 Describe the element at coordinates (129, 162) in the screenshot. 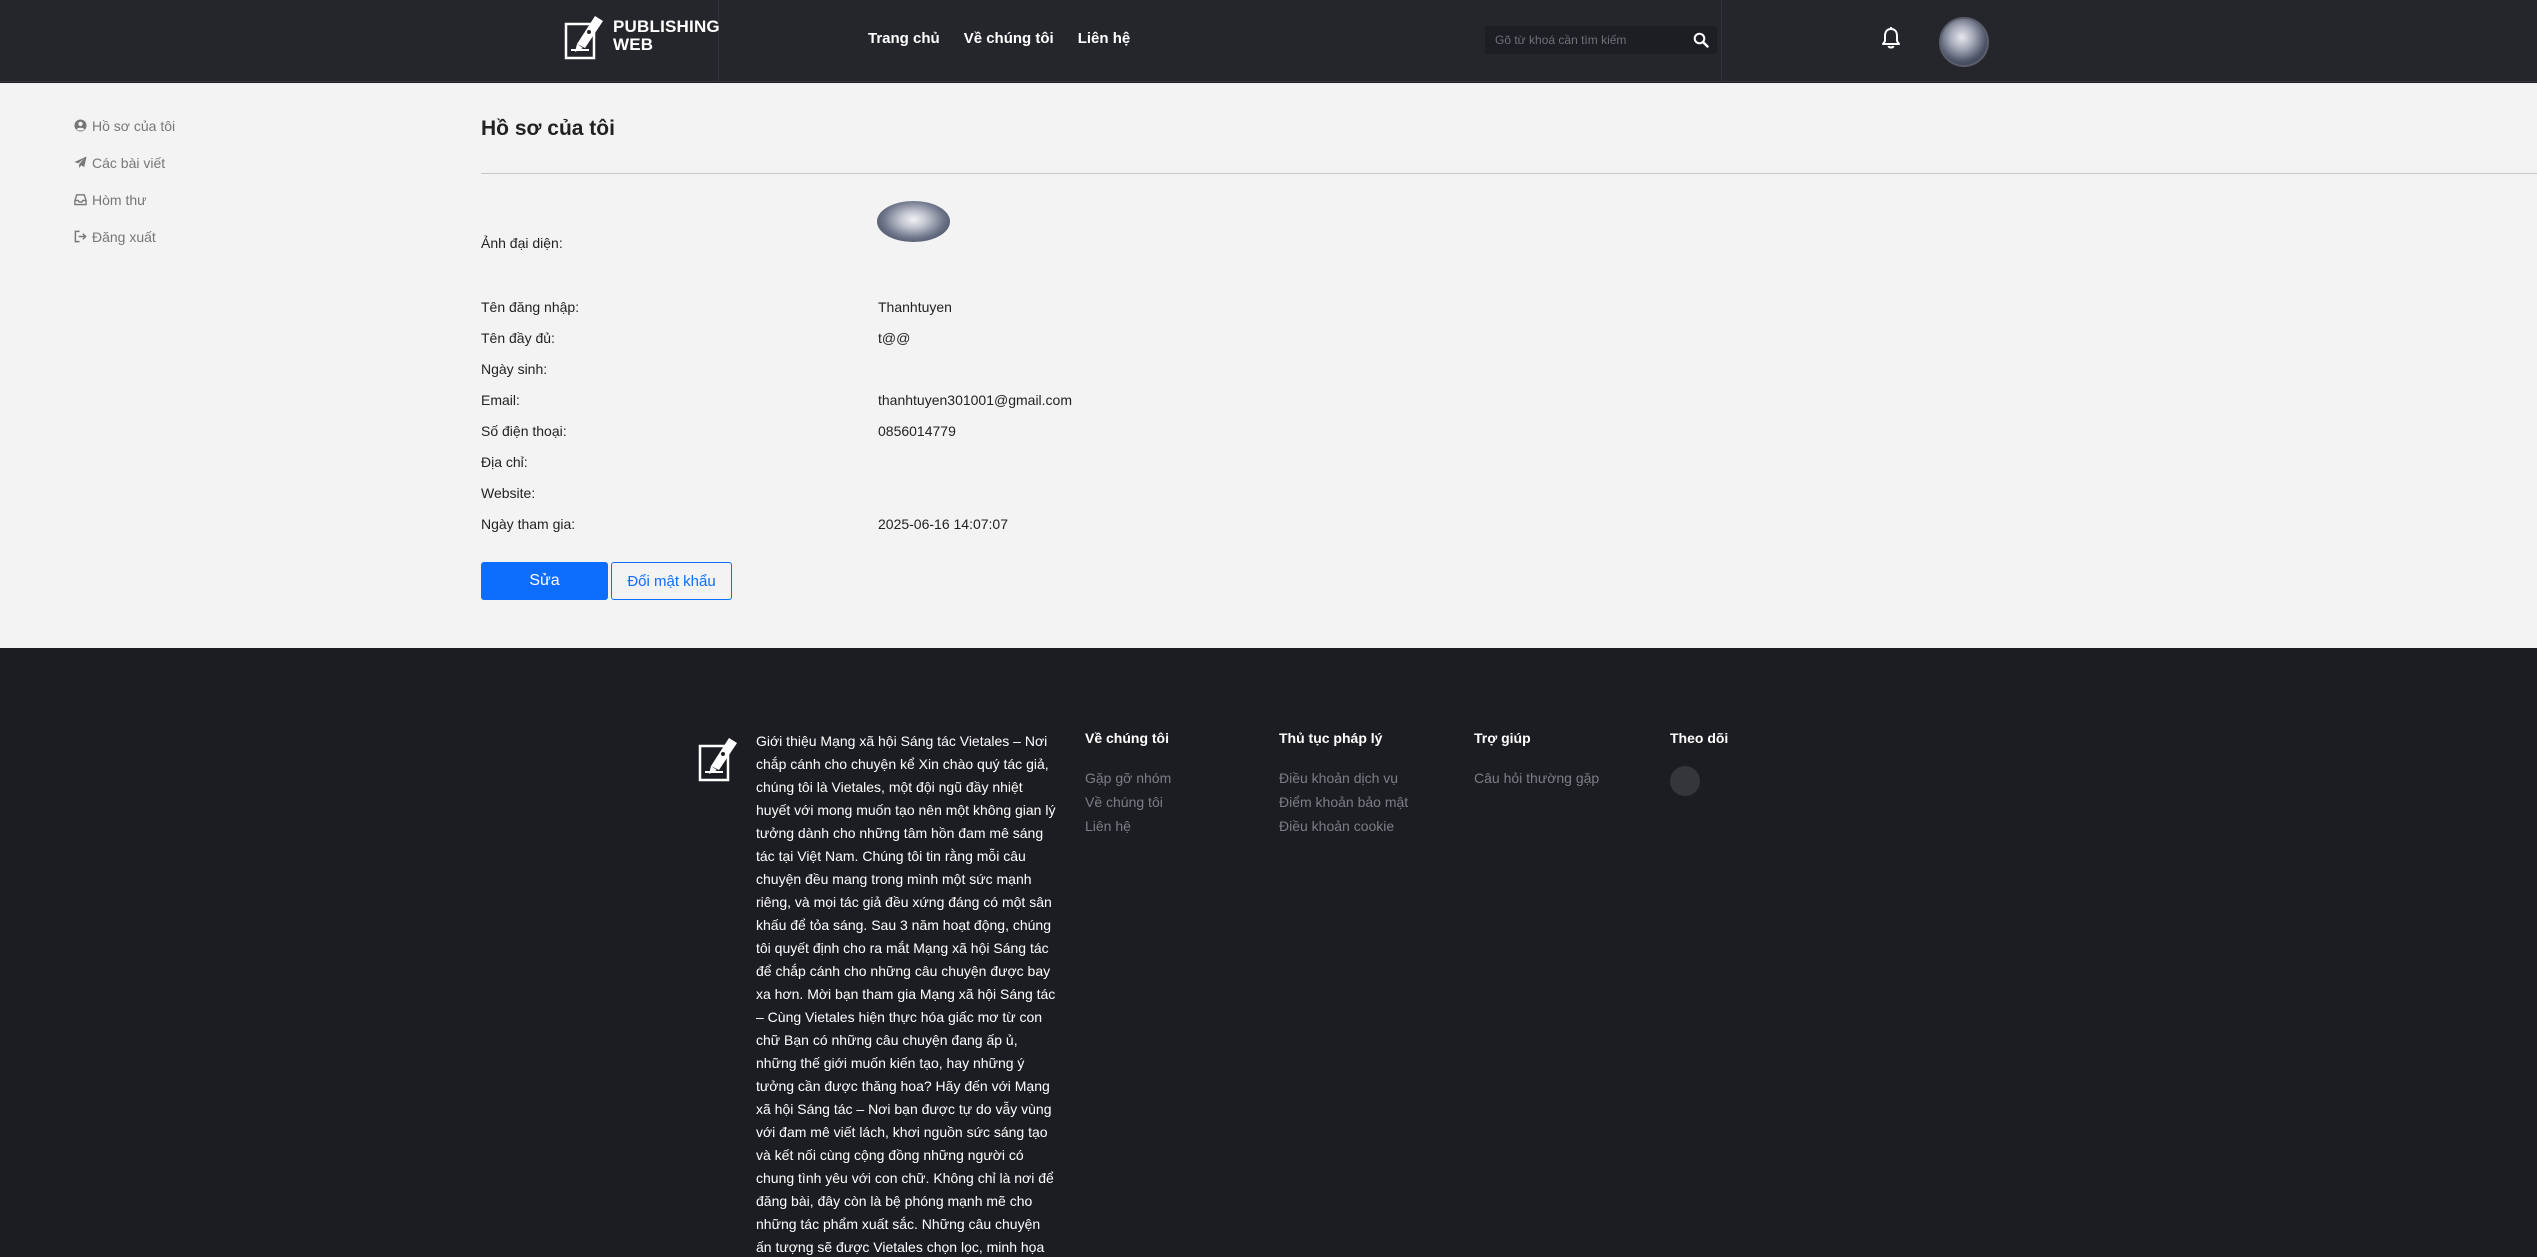

I see `sidebar-item-label: Các bài viết` at that location.